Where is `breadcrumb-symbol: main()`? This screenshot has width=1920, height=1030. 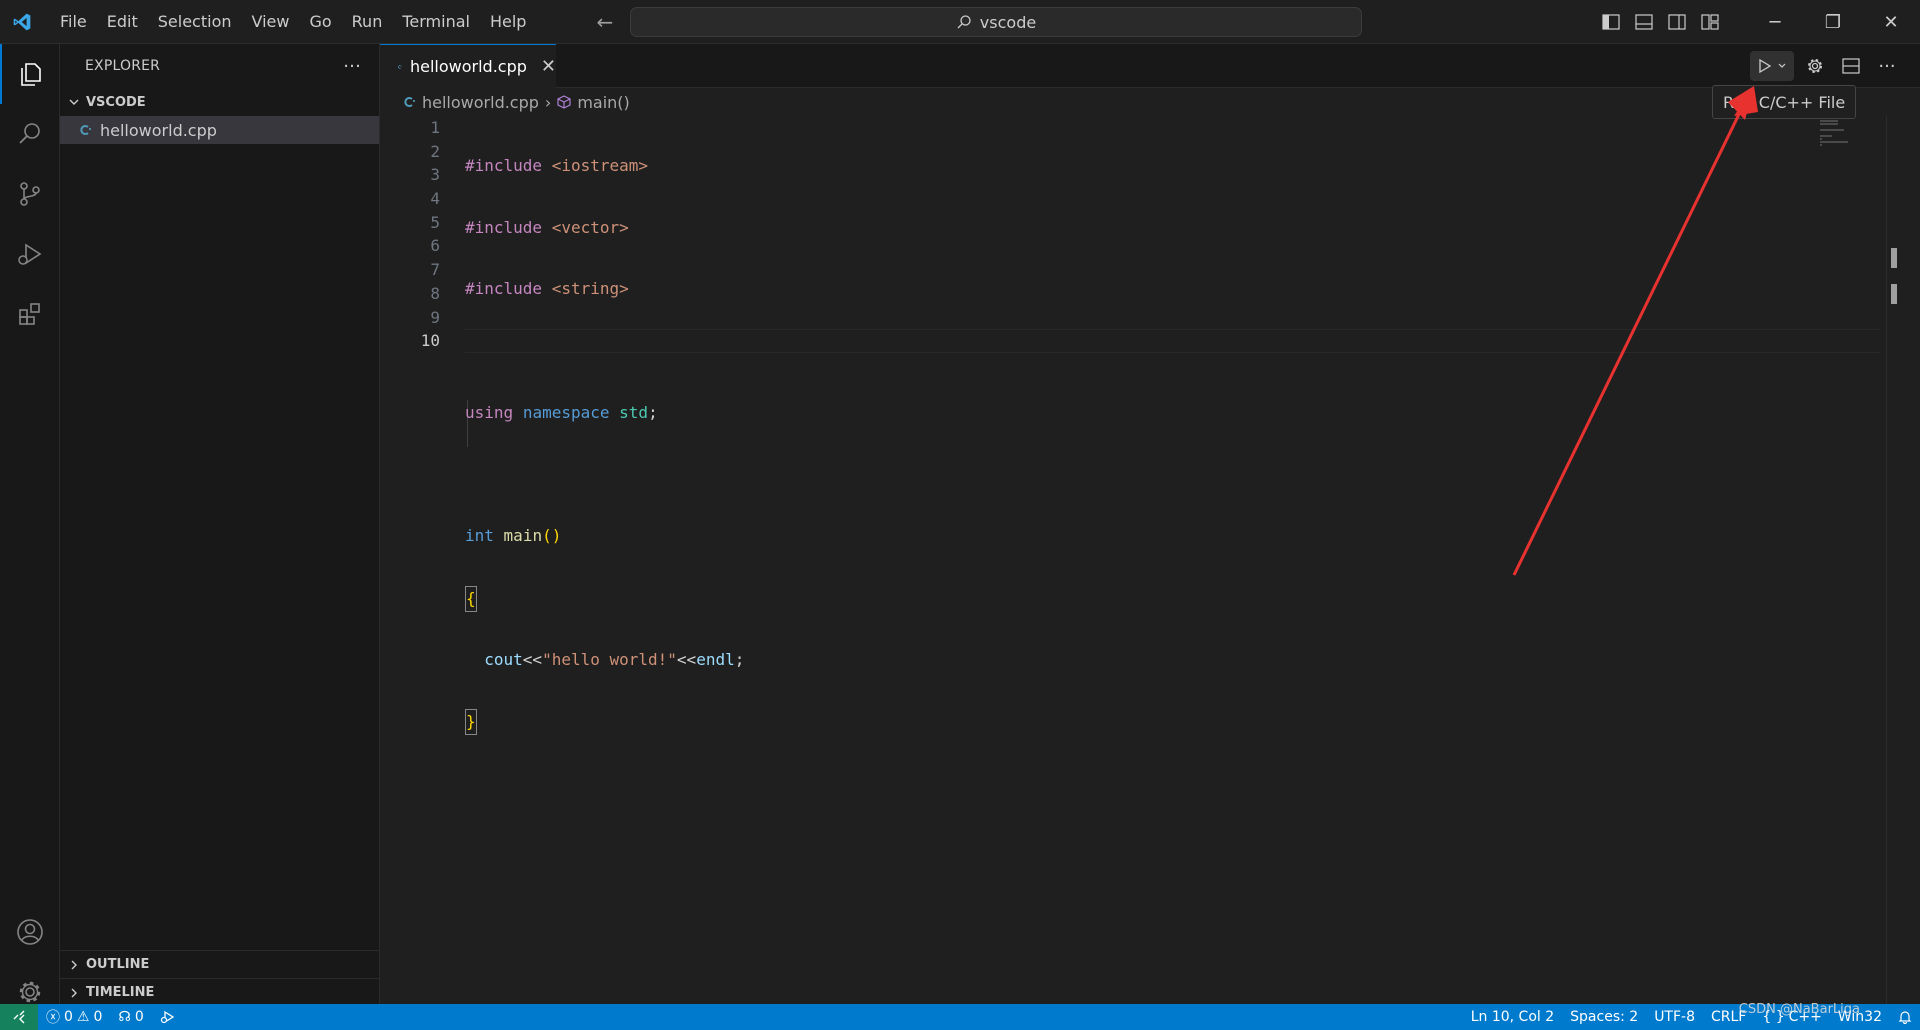 breadcrumb-symbol: main() is located at coordinates (603, 102).